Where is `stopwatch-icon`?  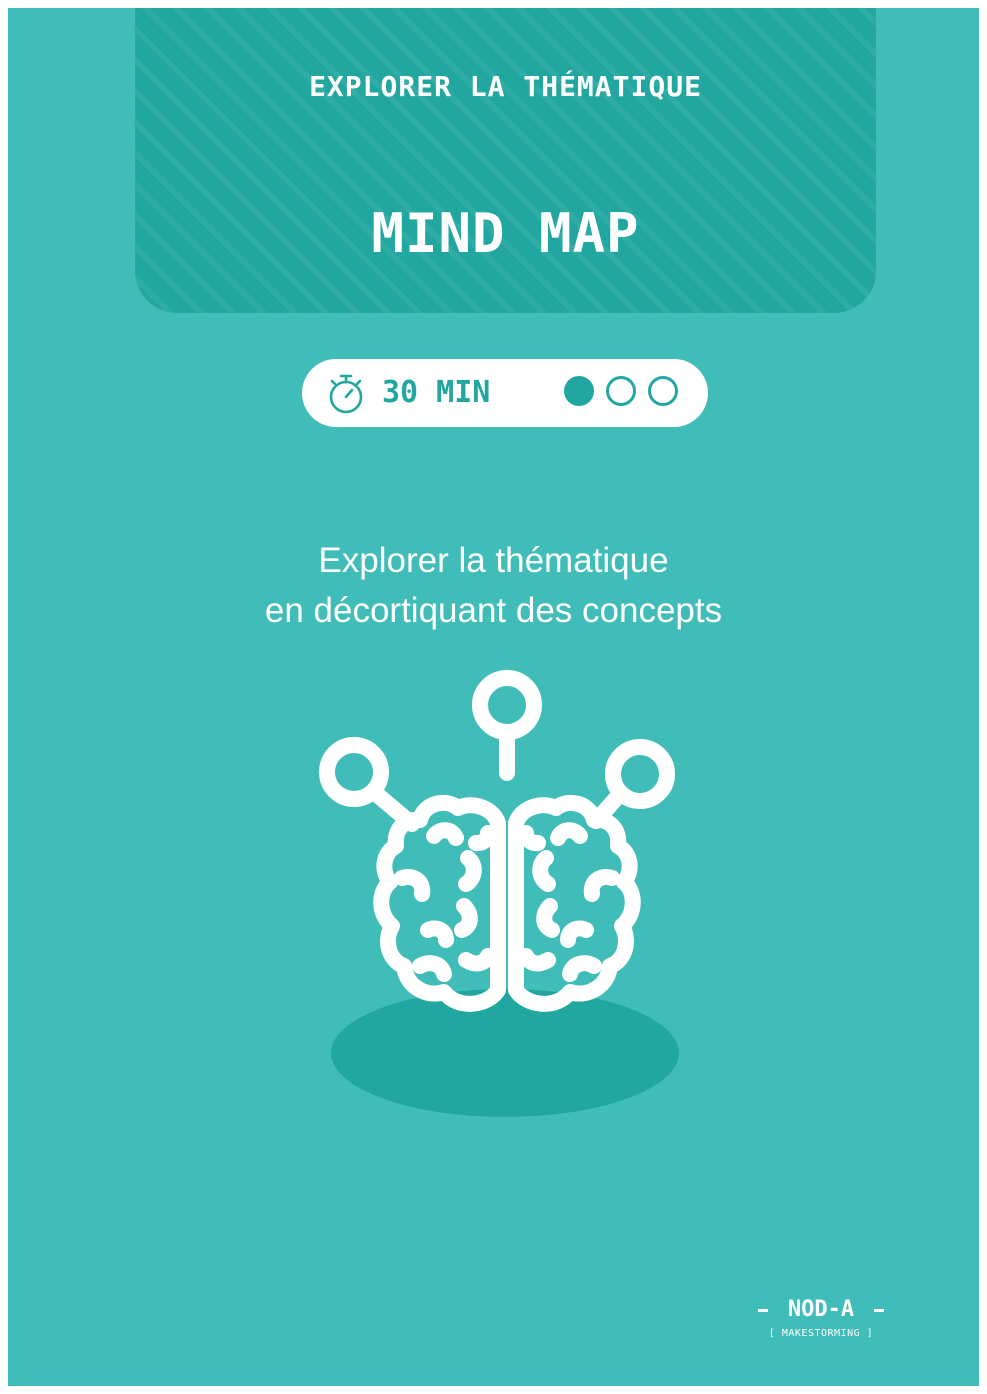
stopwatch-icon is located at coordinates (346, 394).